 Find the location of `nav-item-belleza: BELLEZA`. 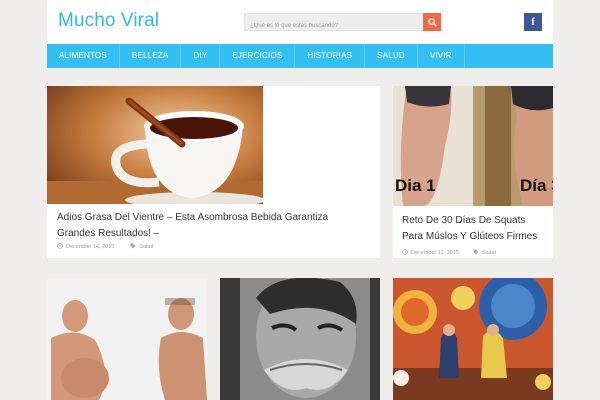

nav-item-belleza: BELLEZA is located at coordinates (151, 56).